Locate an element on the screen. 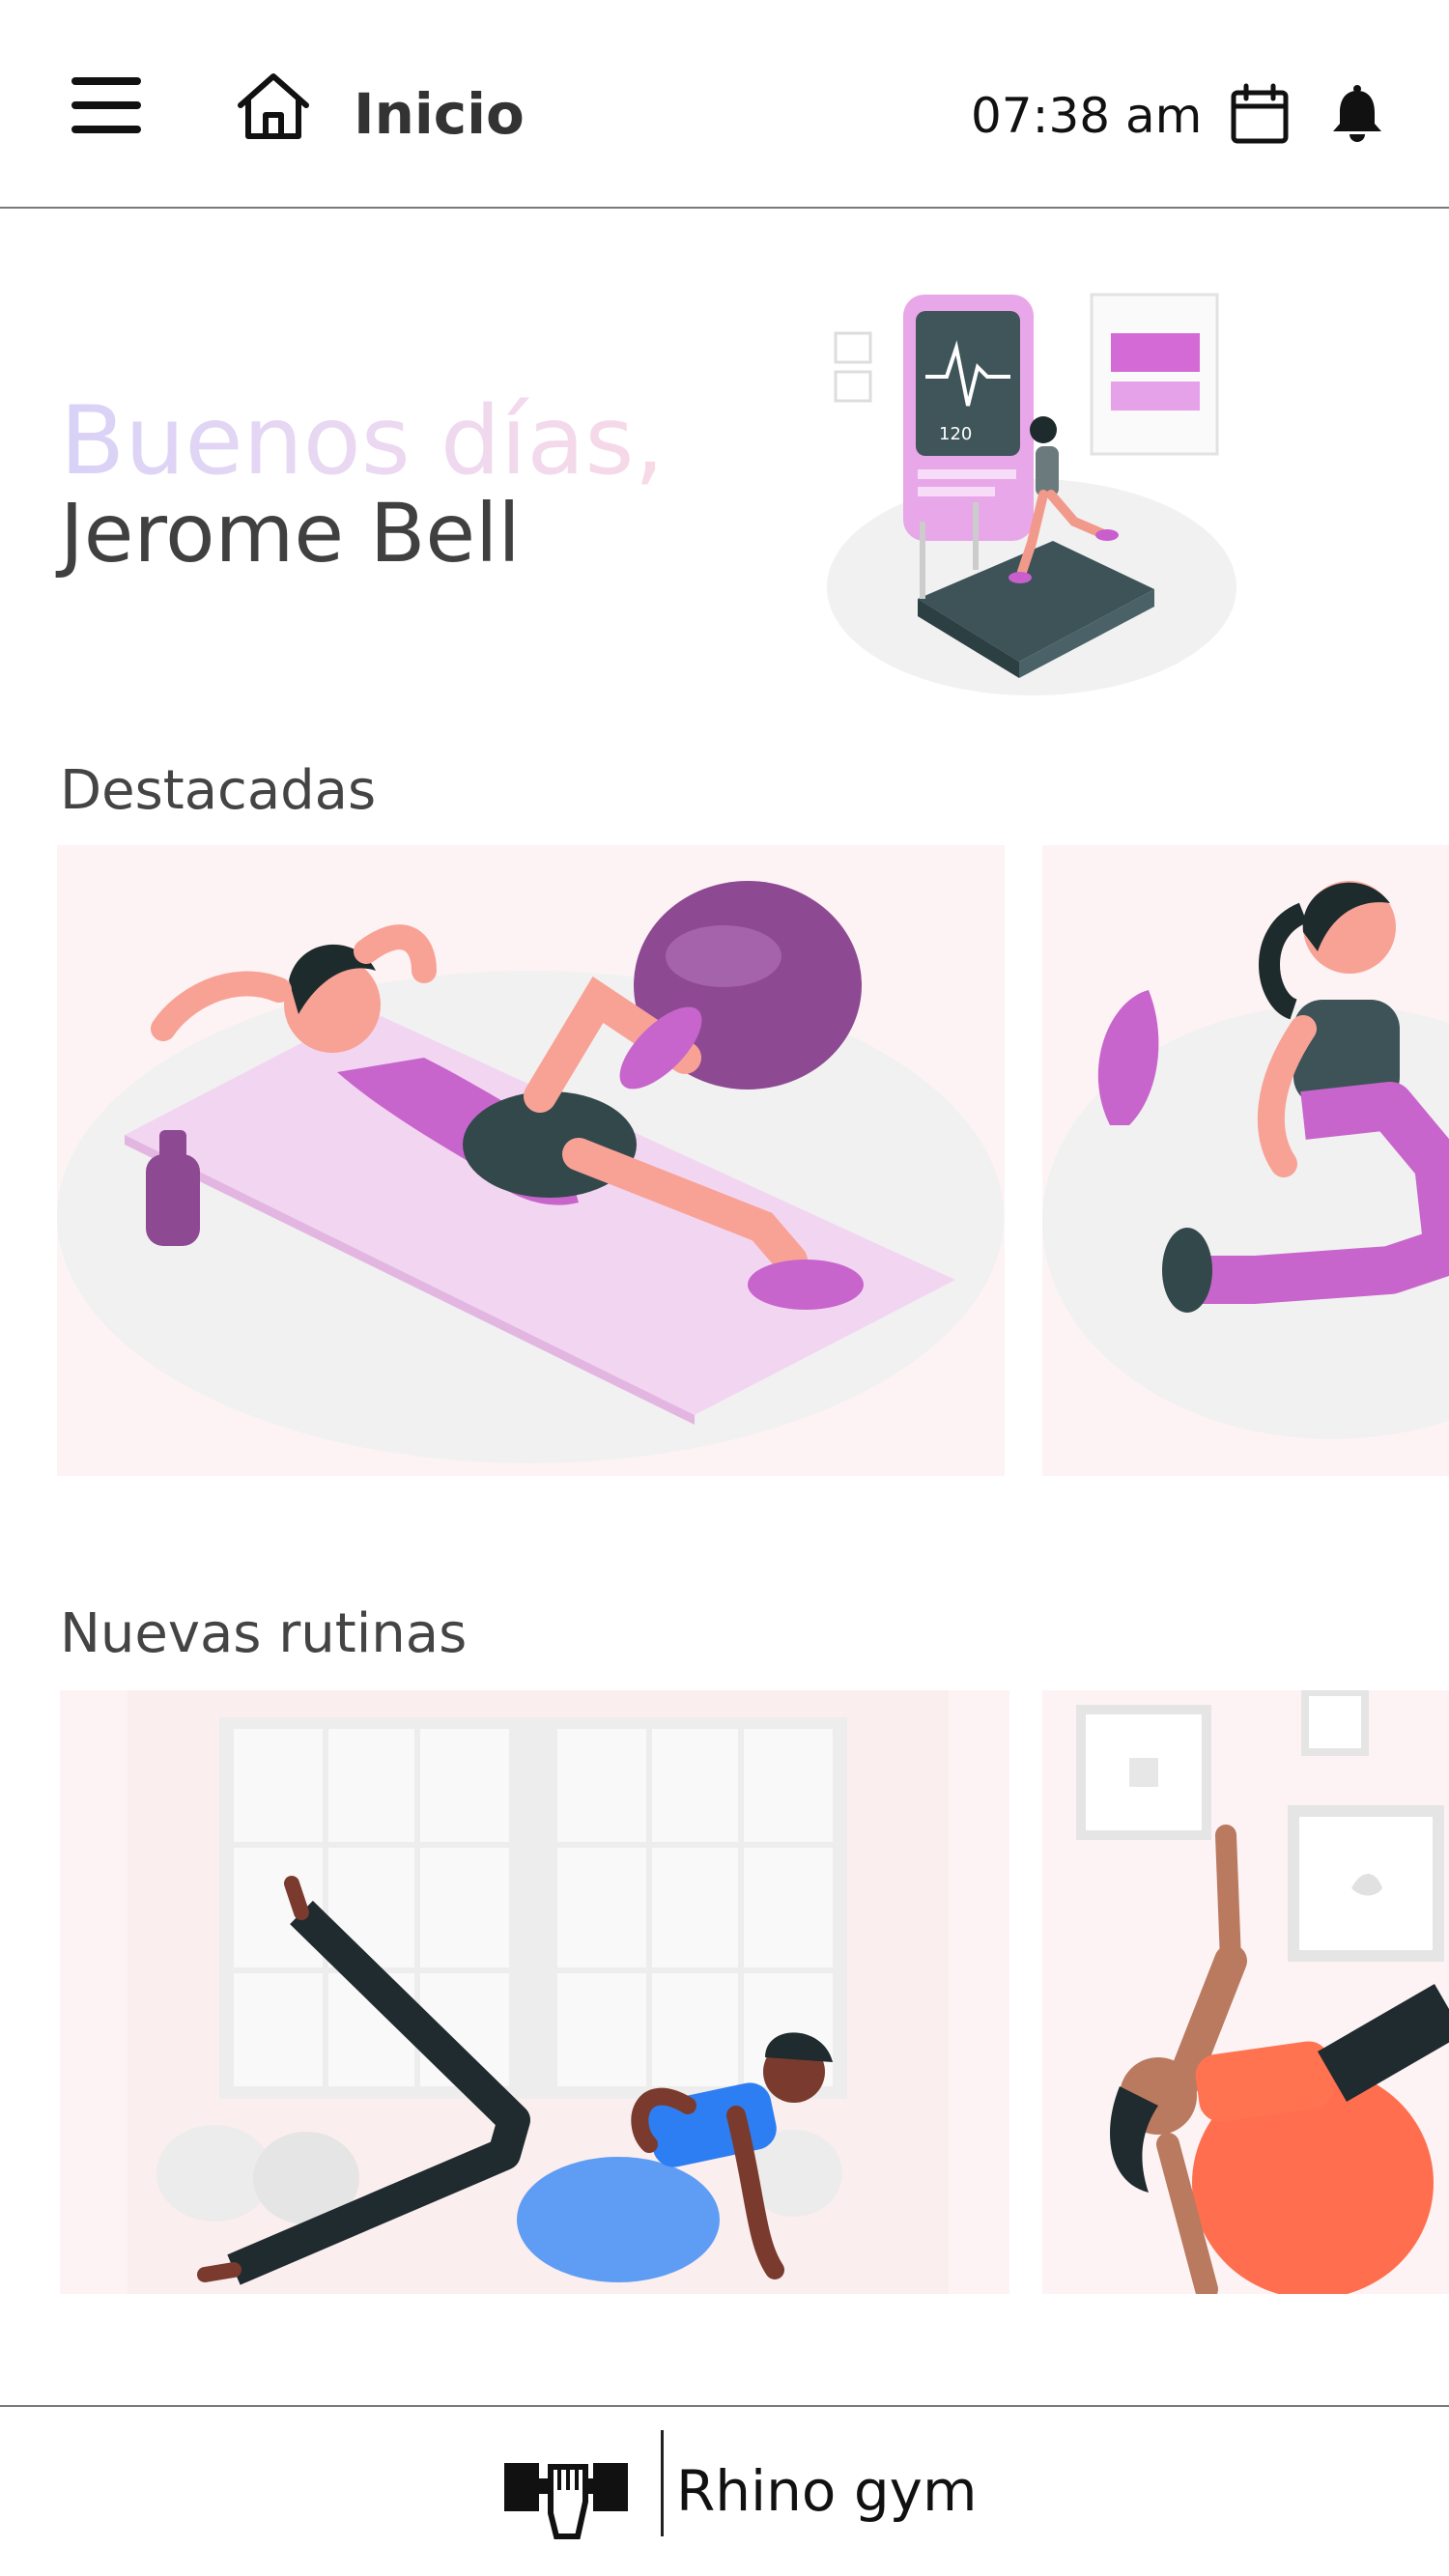 This screenshot has width=1449, height=2576. routine-card-ball-stretch is located at coordinates (1245, 1992).